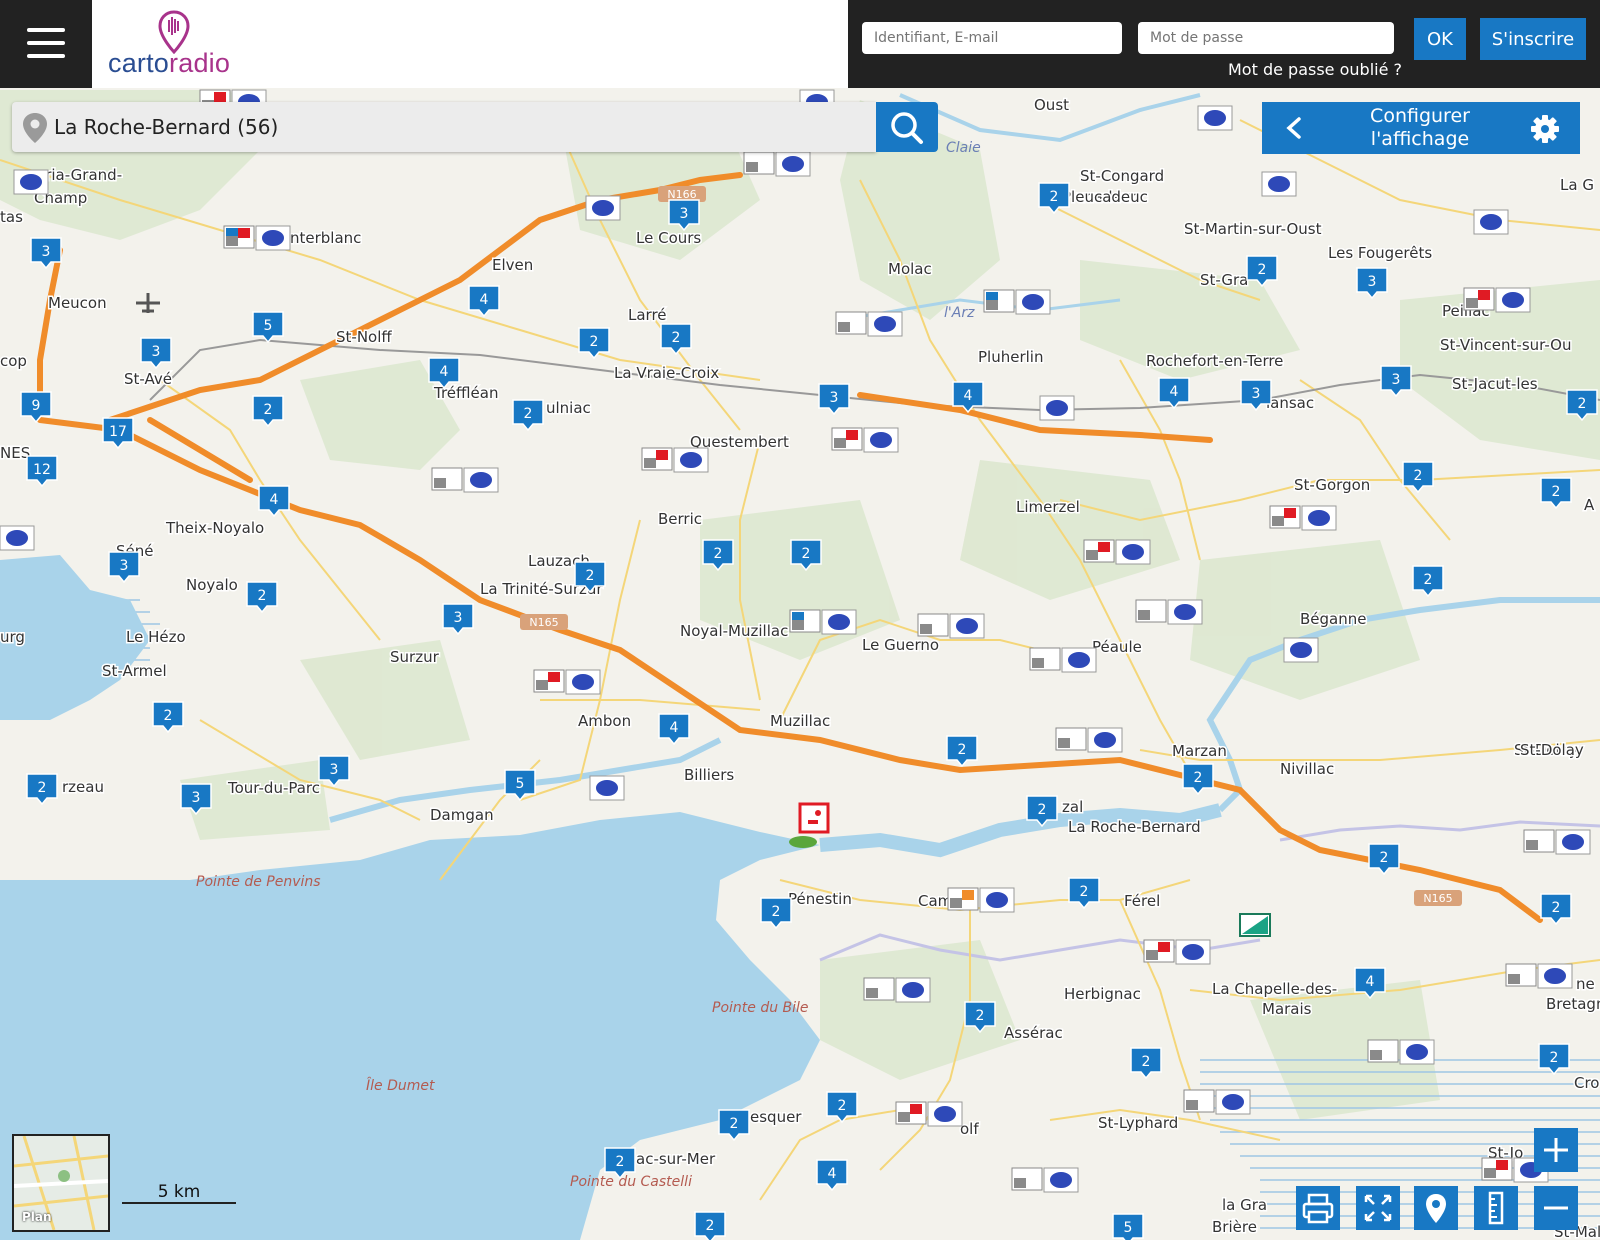 The image size is (1600, 1240). Describe the element at coordinates (1440, 39) in the screenshot. I see `ok-button: OK` at that location.